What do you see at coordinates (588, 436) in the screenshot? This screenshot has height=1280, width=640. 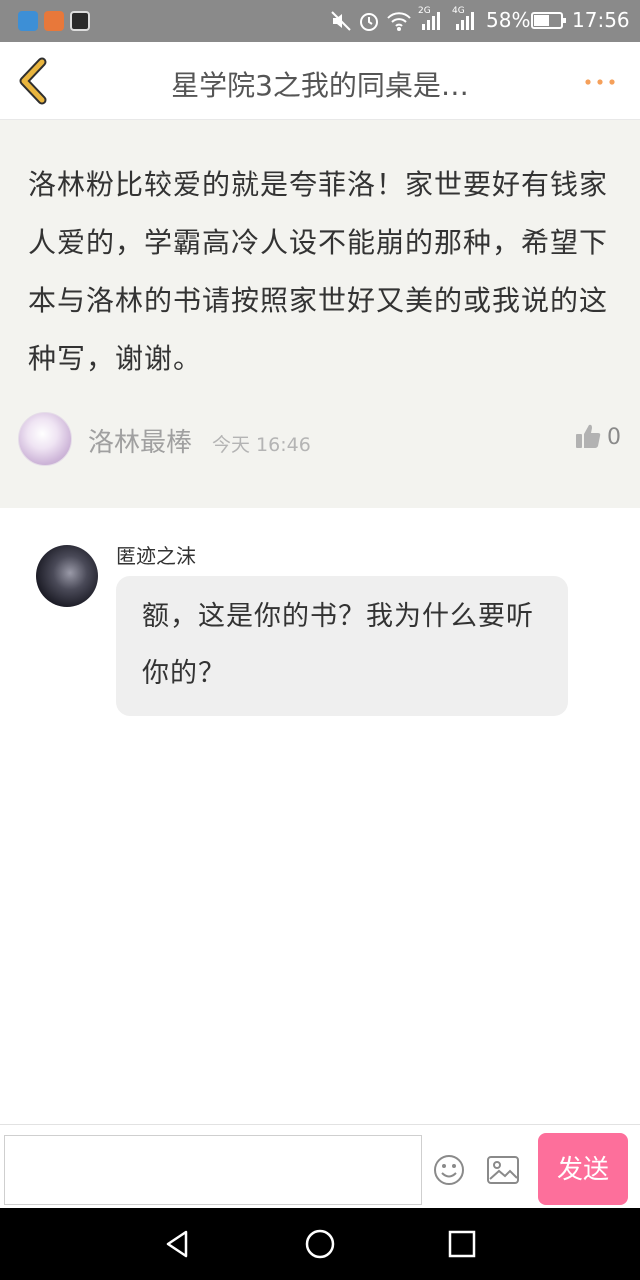 I see `thumbs-up-icon` at bounding box center [588, 436].